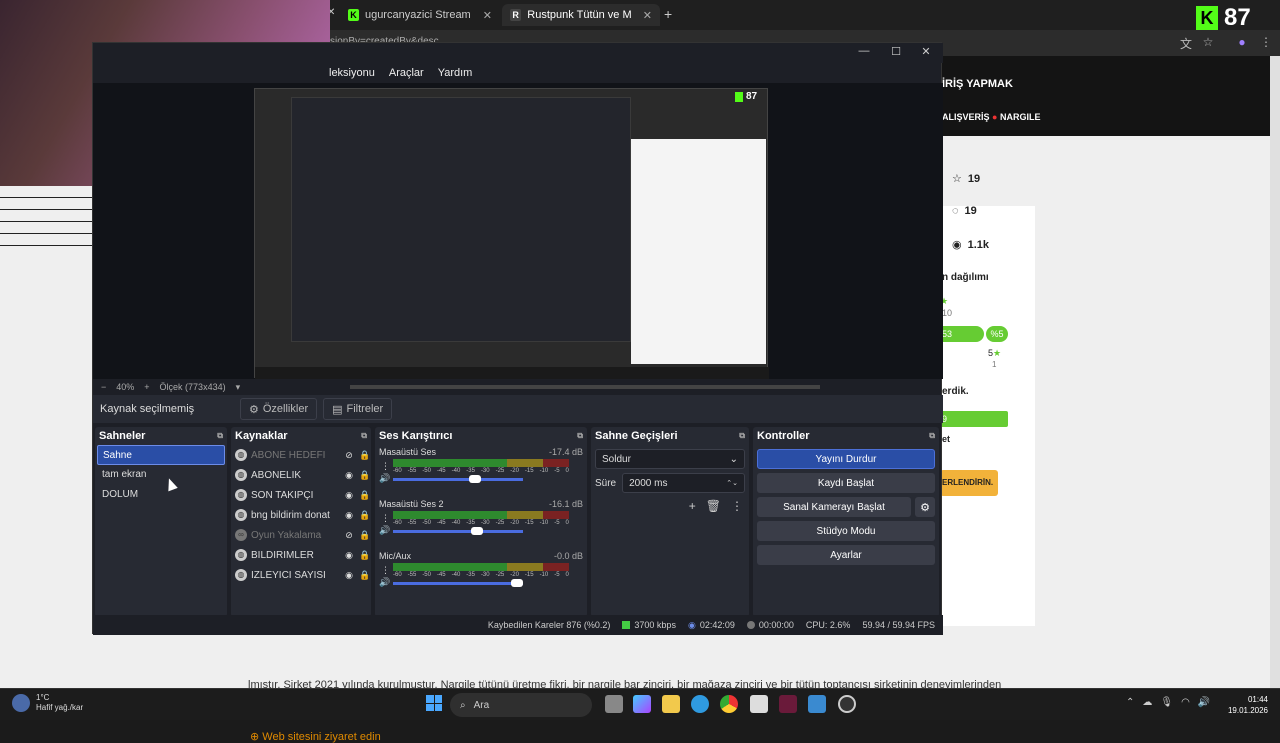  I want to click on website-link: ⊕ Web sitesini ziyaret edin, so click(315, 736).